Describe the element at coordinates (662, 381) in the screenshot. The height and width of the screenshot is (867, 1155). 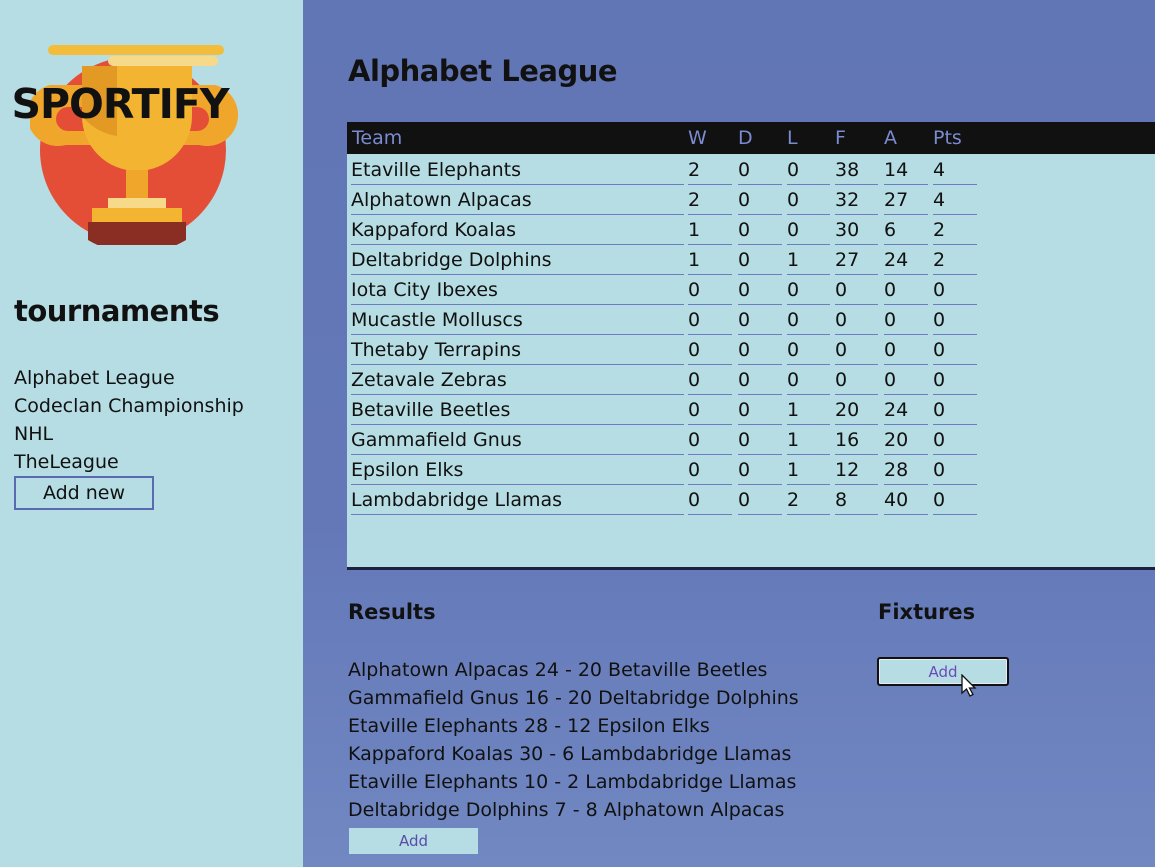
I see `table-row: Zetavale Zebras 0 0 0 0 0 0` at that location.